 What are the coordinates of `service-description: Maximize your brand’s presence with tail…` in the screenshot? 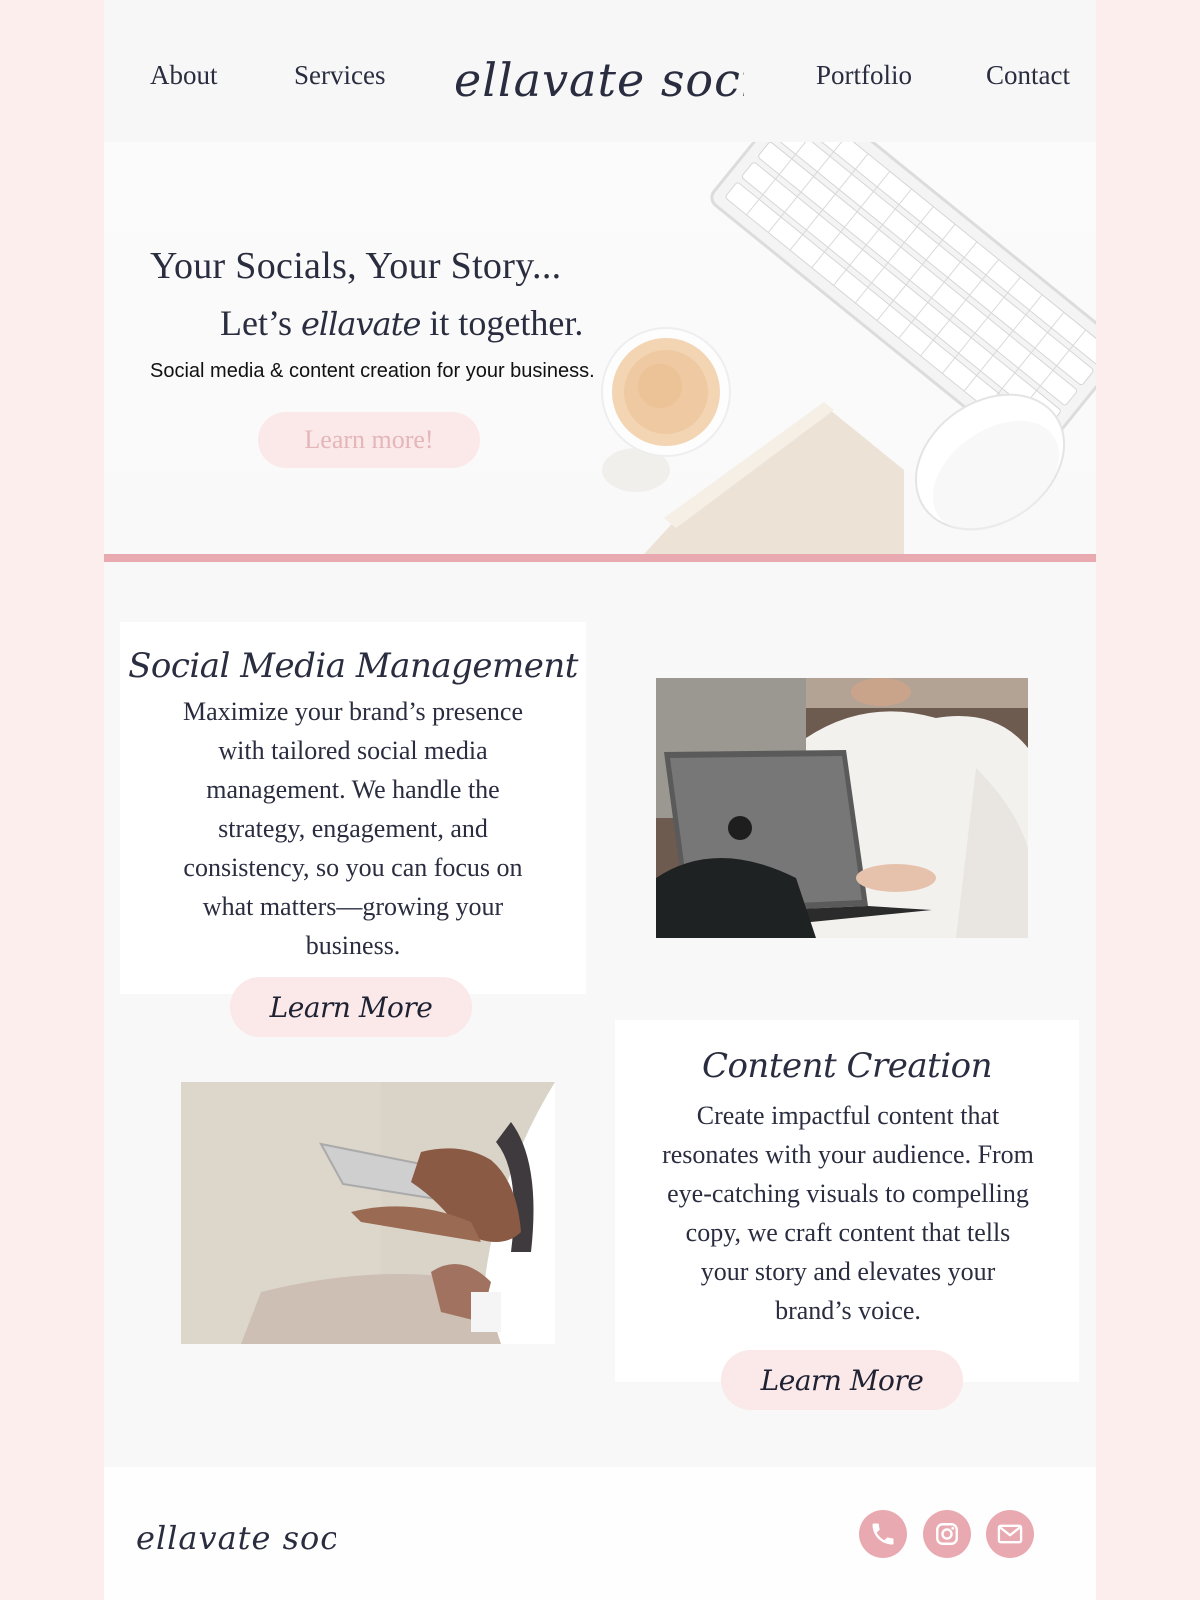 It's located at (353, 828).